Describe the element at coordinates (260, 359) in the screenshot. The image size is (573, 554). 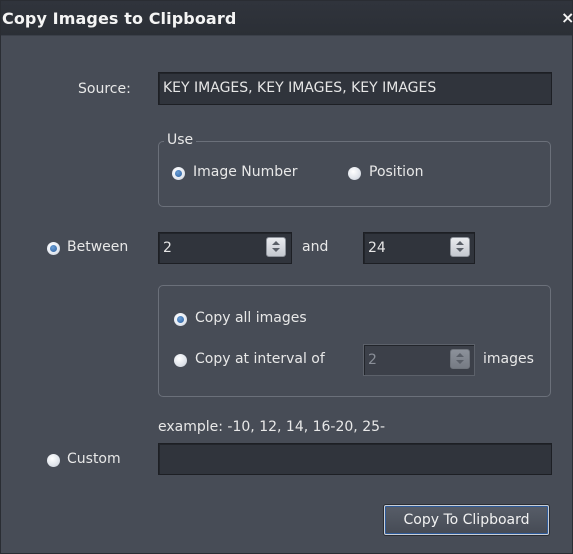
I see `copy-interval-label: Copy at interval of` at that location.